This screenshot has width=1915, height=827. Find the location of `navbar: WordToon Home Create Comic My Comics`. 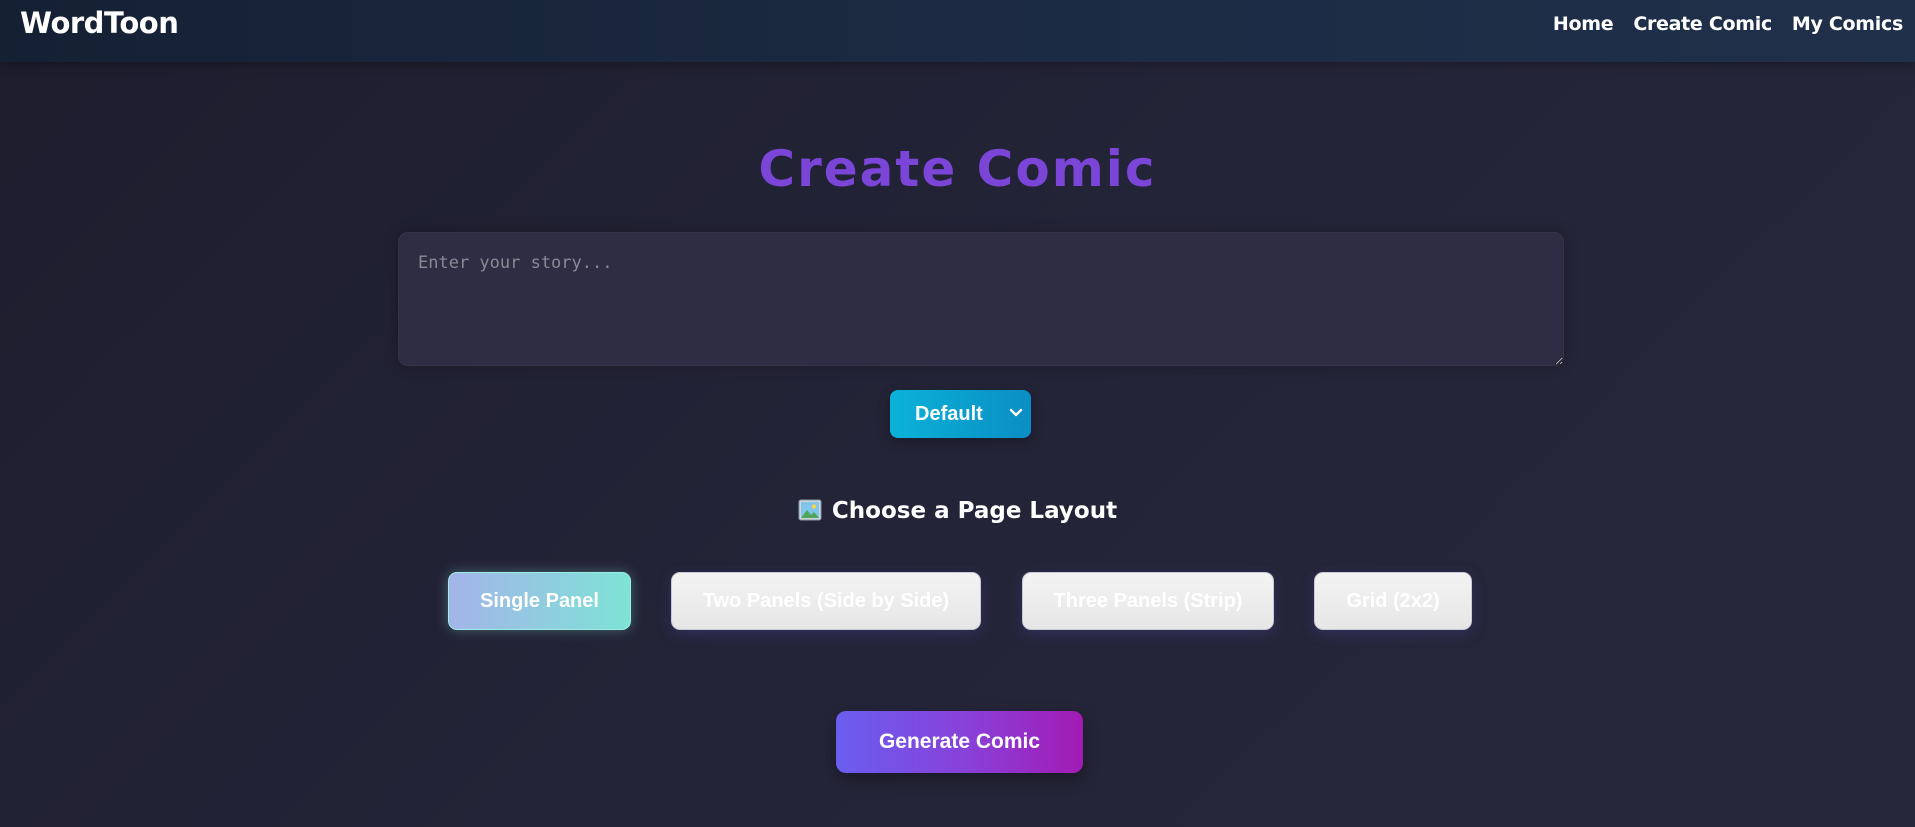

navbar: WordToon Home Create Comic My Comics is located at coordinates (957, 31).